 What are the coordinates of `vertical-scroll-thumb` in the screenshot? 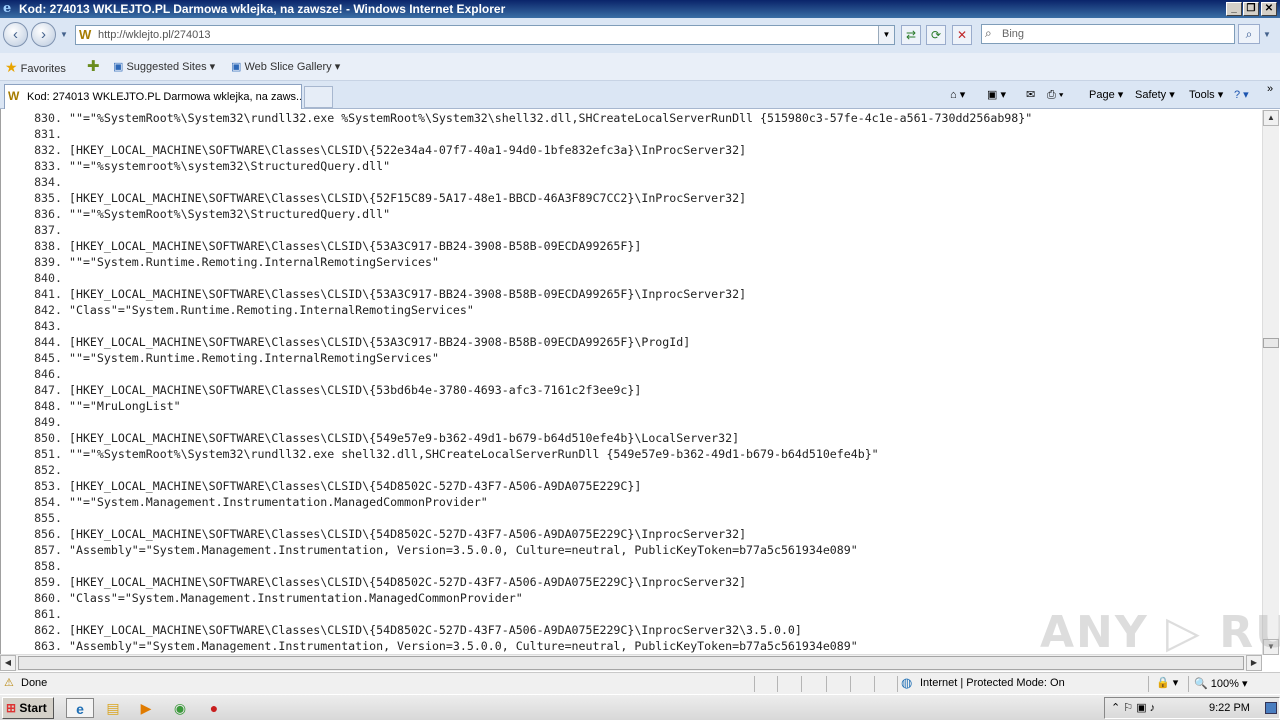 It's located at (1271, 343).